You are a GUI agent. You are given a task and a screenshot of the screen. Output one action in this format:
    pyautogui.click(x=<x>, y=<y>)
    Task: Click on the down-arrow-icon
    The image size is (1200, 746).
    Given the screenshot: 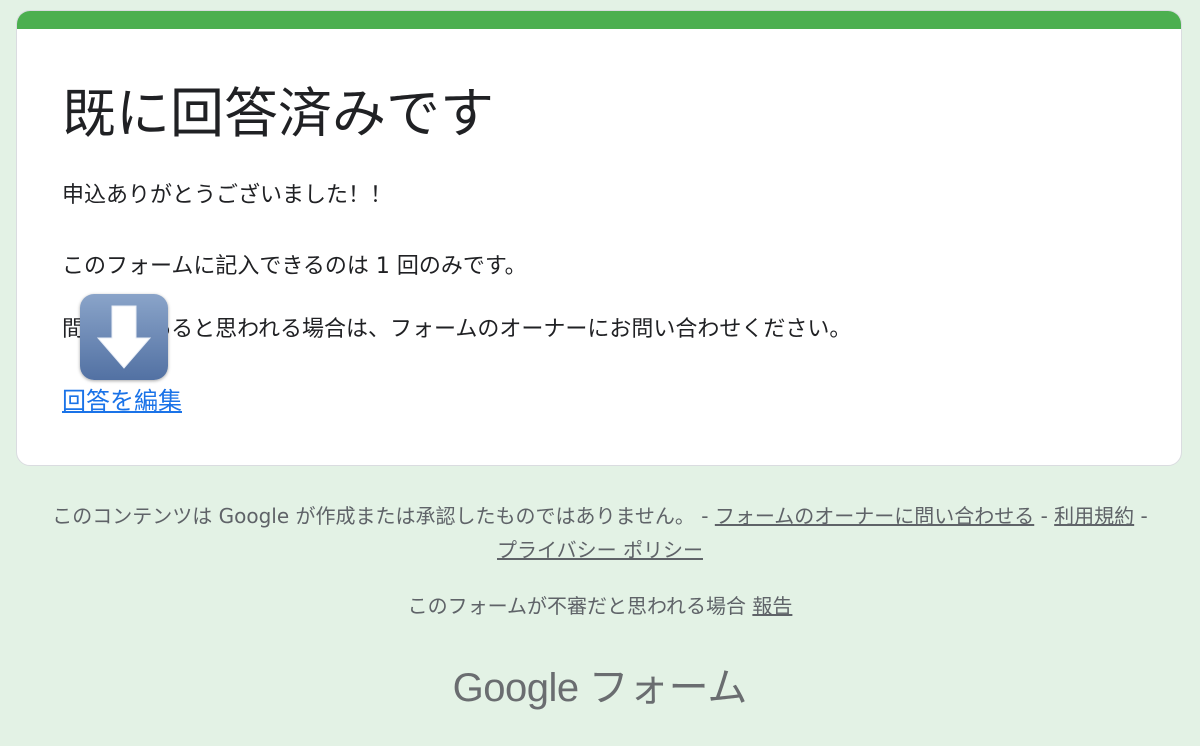 What is the action you would take?
    pyautogui.click(x=124, y=337)
    